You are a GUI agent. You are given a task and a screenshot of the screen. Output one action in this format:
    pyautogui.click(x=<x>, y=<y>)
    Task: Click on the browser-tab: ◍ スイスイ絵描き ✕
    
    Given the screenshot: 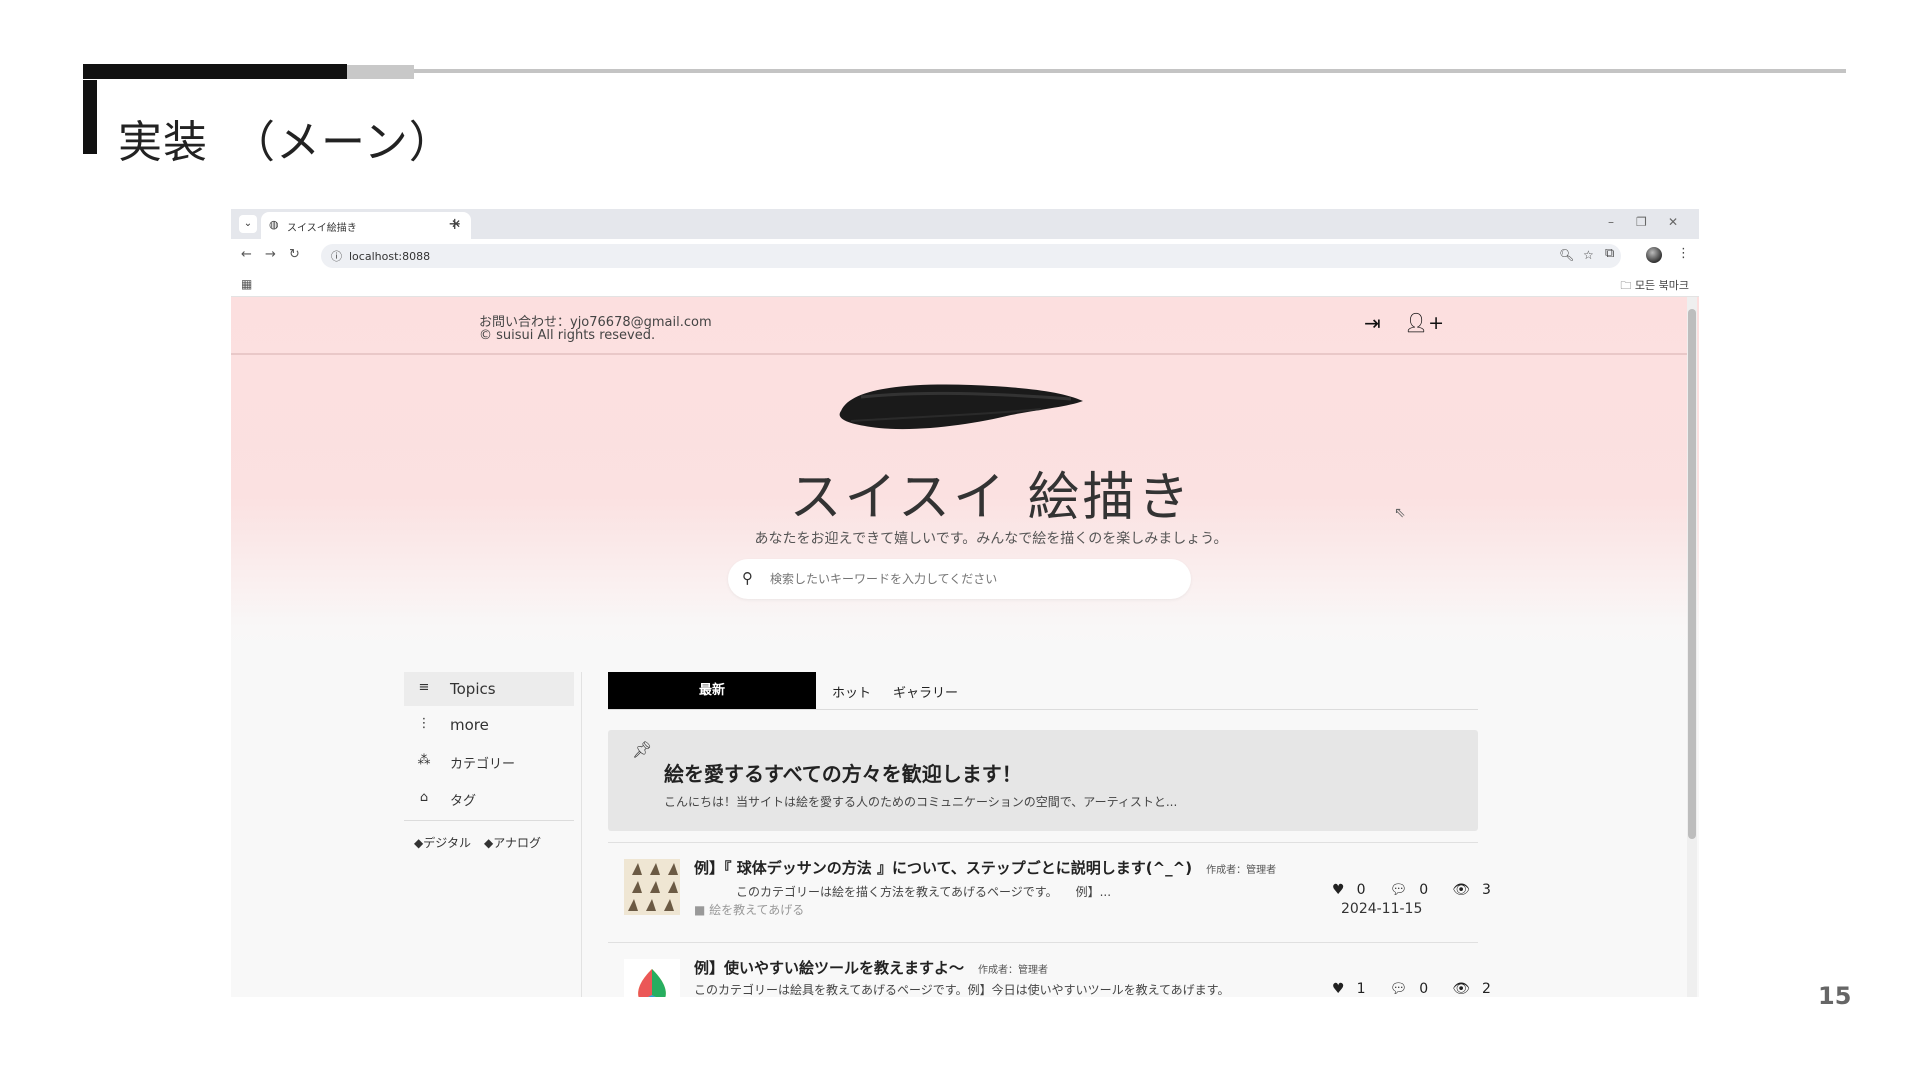 What is the action you would take?
    pyautogui.click(x=366, y=225)
    